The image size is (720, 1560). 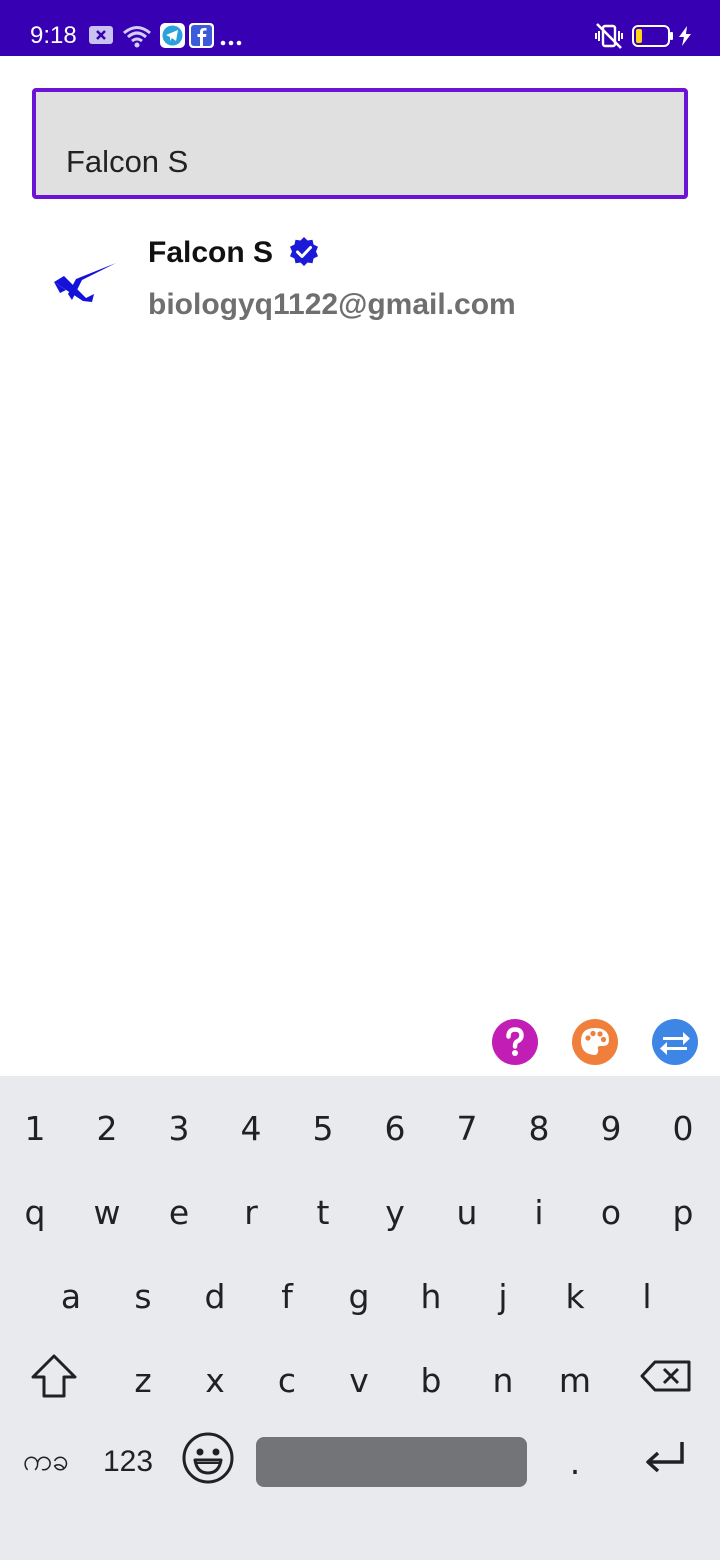 What do you see at coordinates (143, 1296) in the screenshot?
I see `key-s: s` at bounding box center [143, 1296].